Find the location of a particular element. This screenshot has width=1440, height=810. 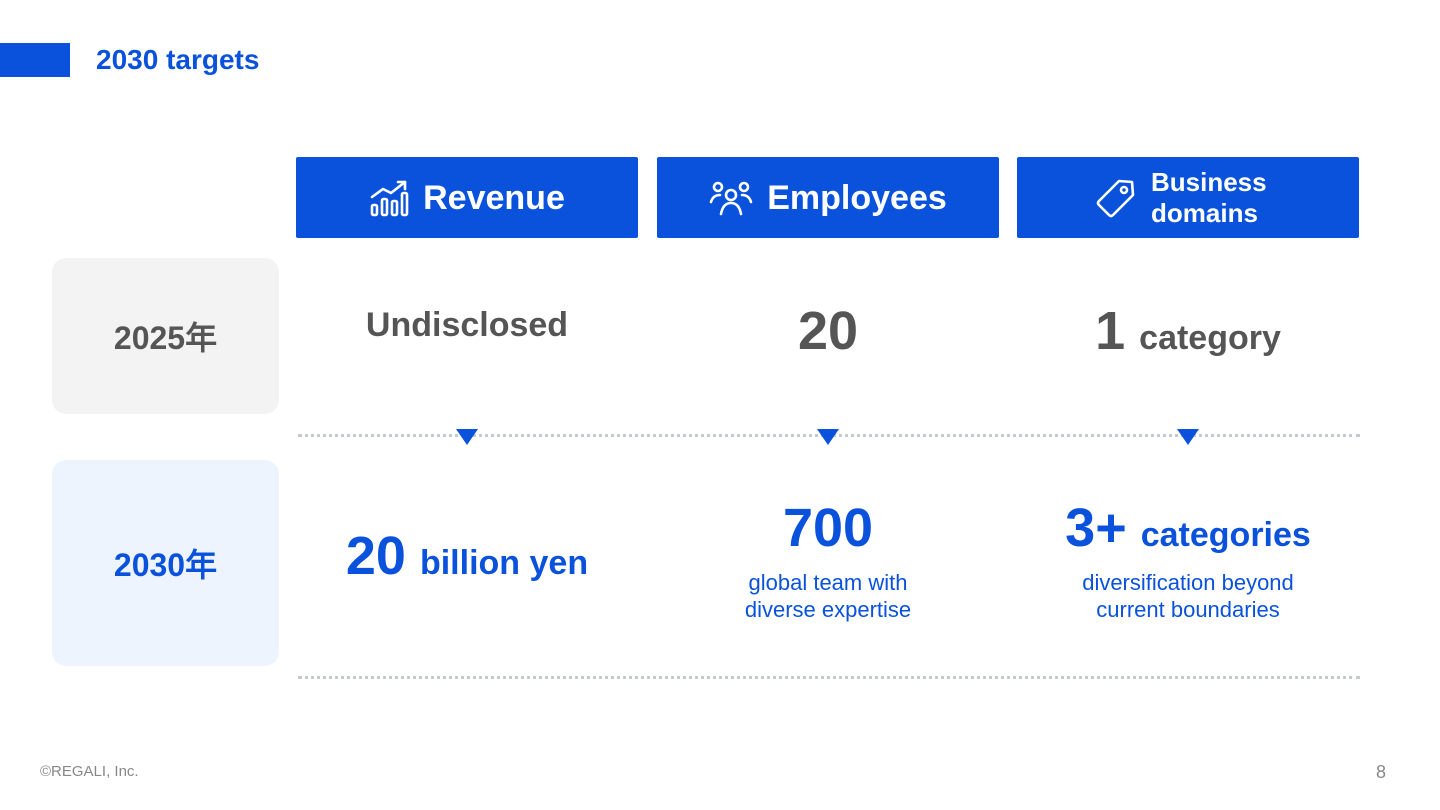

copyright-footer: ©REGALI, Inc. is located at coordinates (89, 771).